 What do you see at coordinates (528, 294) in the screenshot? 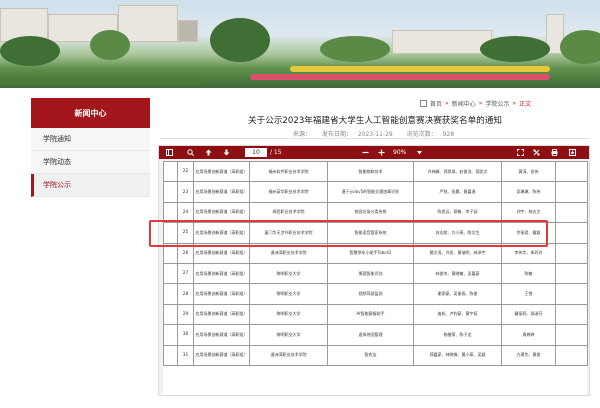
I see `advisor-cell: 王雪` at bounding box center [528, 294].